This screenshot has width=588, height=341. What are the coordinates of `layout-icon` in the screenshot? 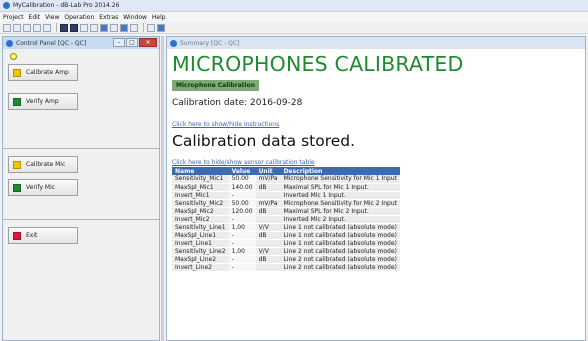 It's located at (114, 27).